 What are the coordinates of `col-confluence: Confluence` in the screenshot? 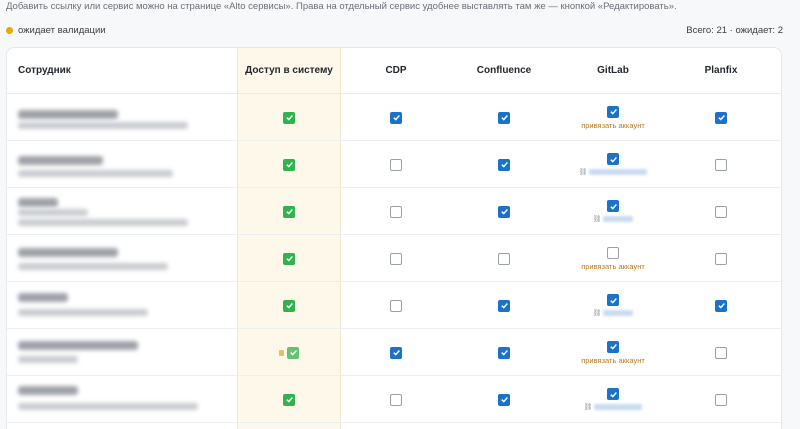 It's located at (504, 71).